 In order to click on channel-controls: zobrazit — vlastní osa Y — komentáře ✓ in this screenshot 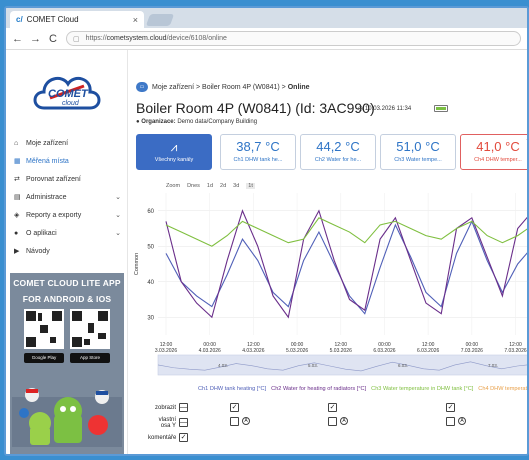, I will do `click(168, 422)`.